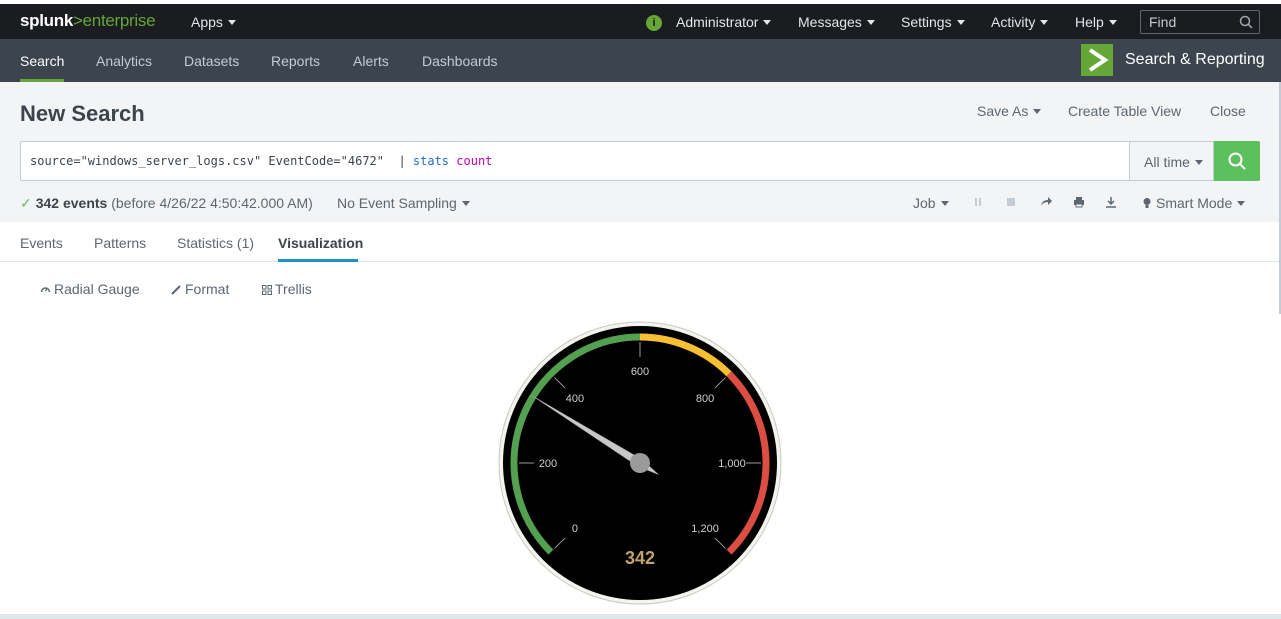  Describe the element at coordinates (924, 203) in the screenshot. I see `job-label: Job` at that location.